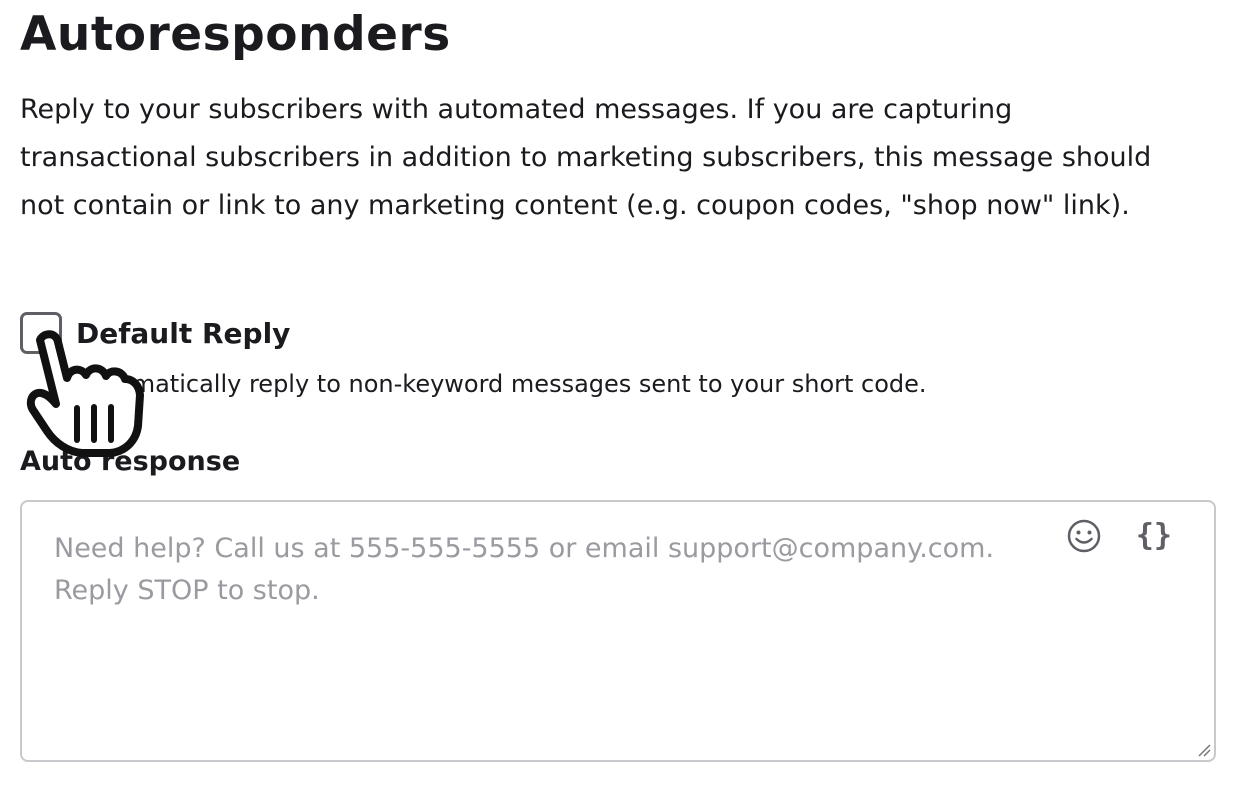 This screenshot has width=1242, height=790. I want to click on default-reply-checkbox, so click(41, 333).